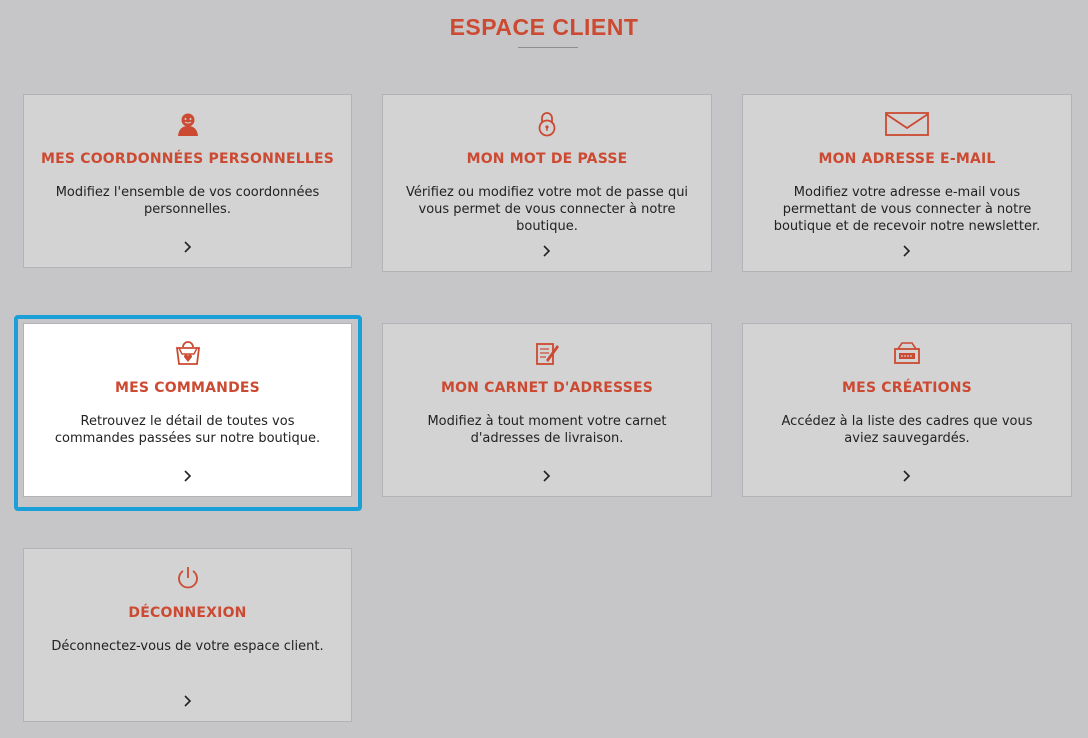 The image size is (1088, 738). I want to click on person-icon, so click(188, 124).